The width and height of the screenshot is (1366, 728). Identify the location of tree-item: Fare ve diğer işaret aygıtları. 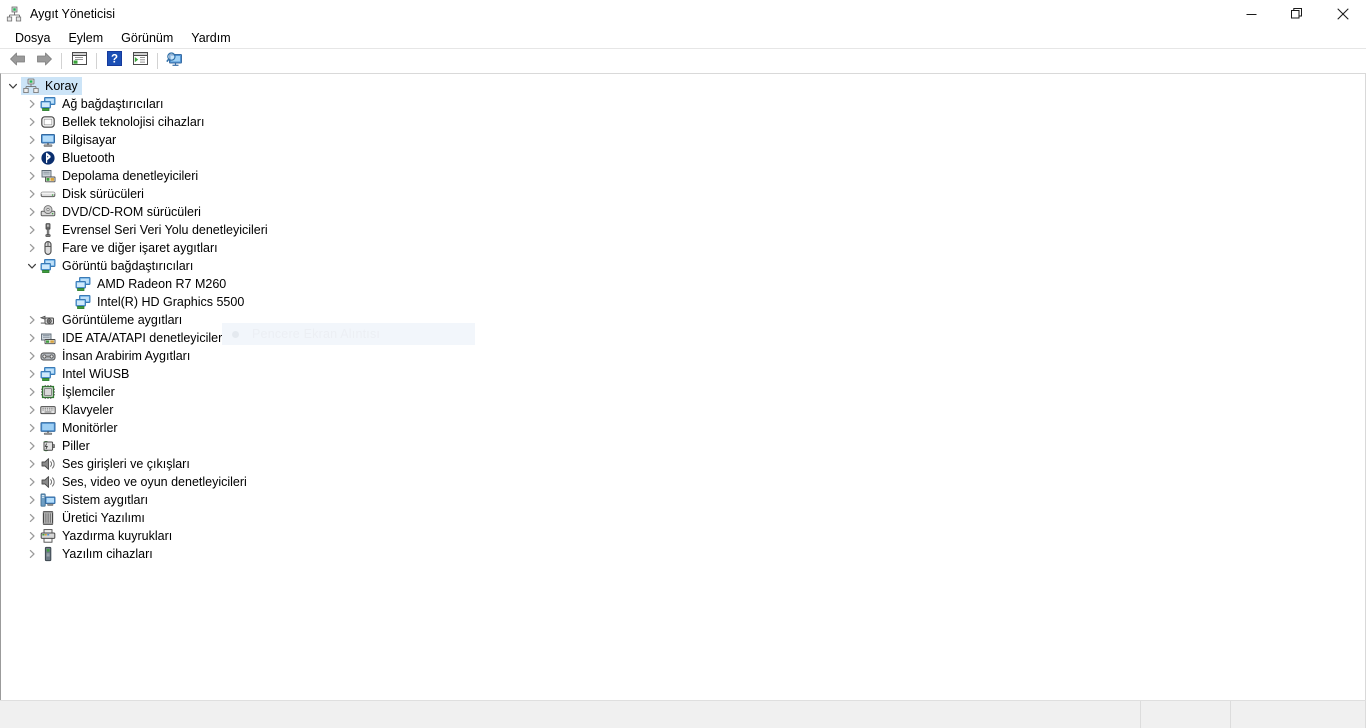
(683, 248).